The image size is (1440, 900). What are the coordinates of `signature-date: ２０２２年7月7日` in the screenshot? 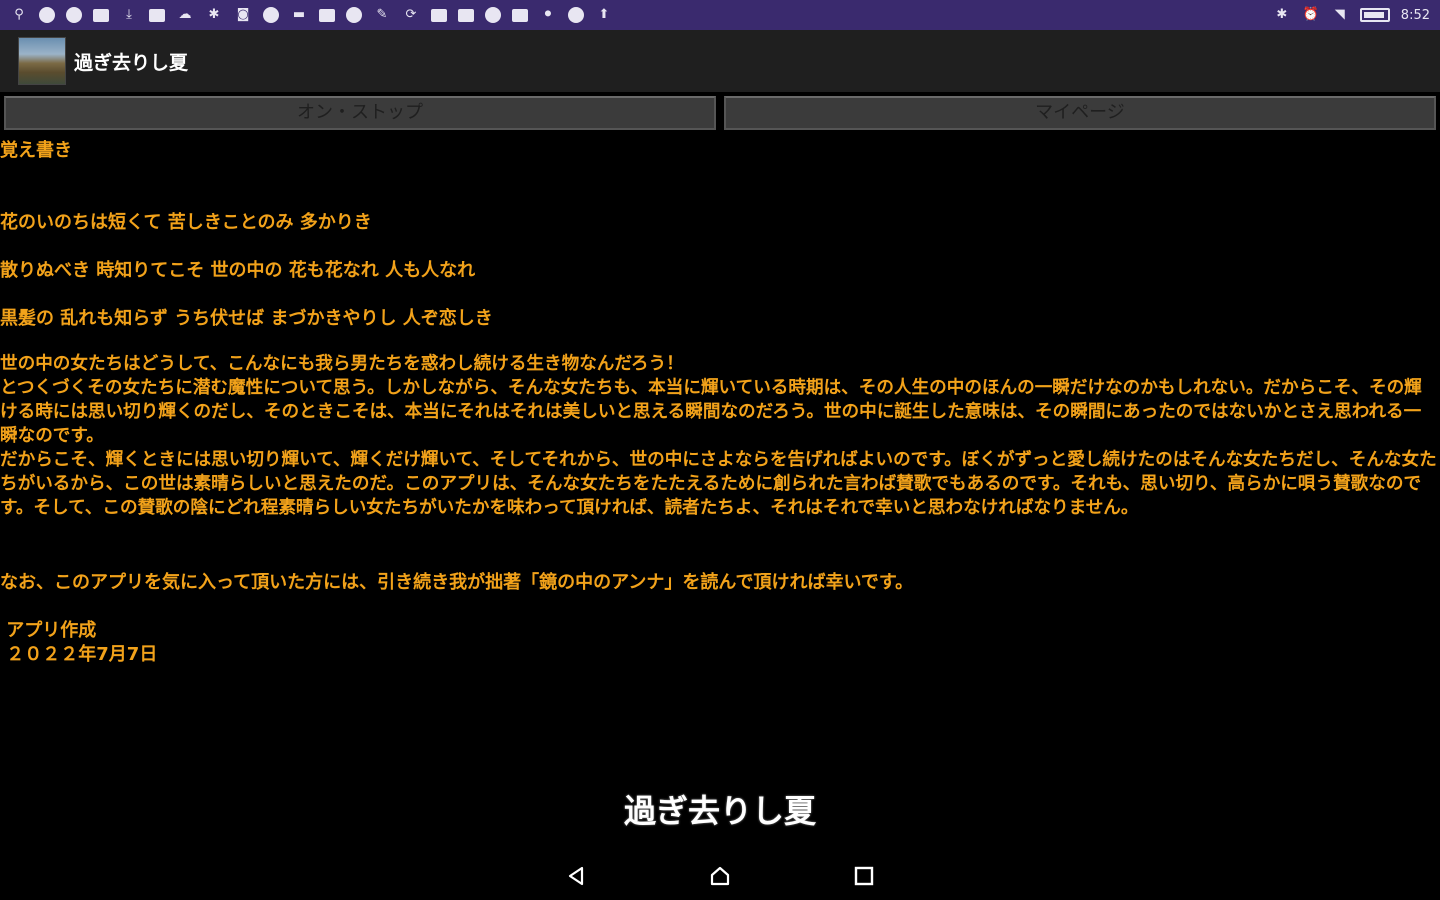 It's located at (79, 654).